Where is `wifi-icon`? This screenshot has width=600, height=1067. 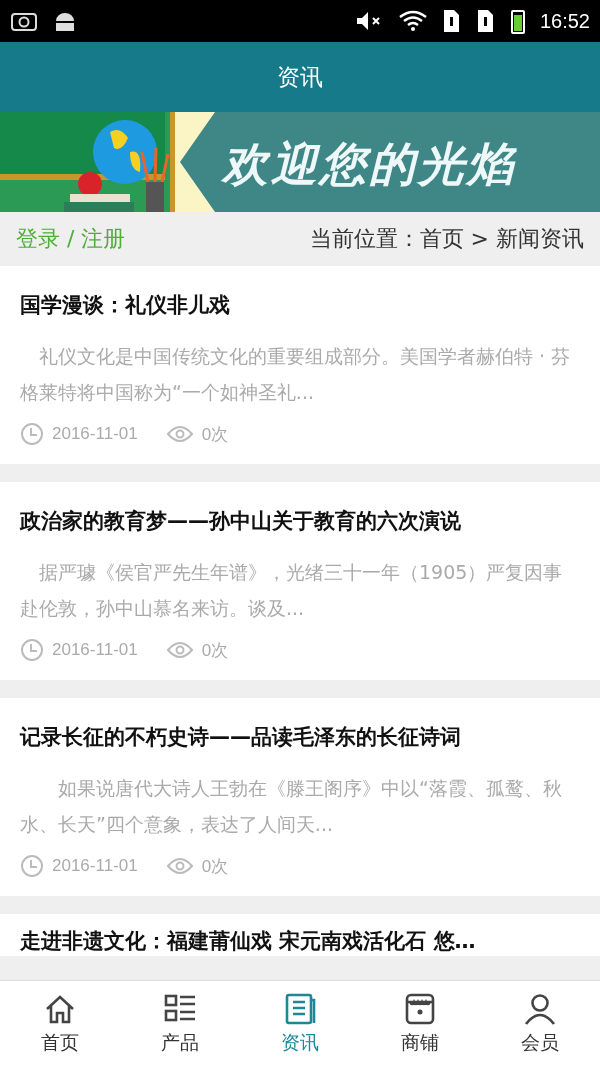
wifi-icon is located at coordinates (412, 21).